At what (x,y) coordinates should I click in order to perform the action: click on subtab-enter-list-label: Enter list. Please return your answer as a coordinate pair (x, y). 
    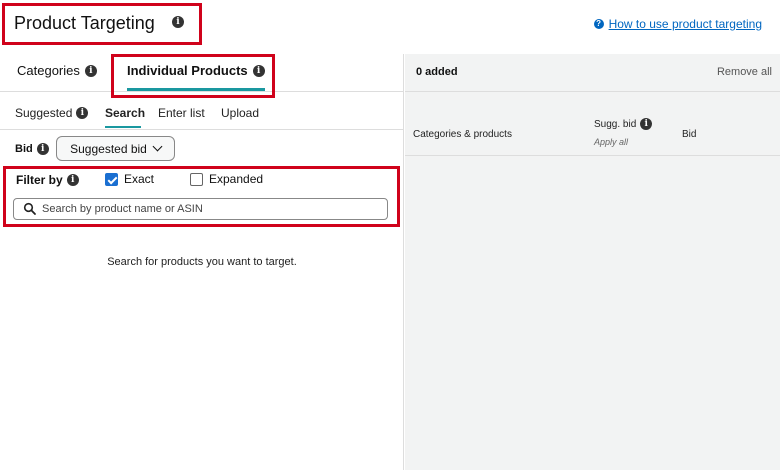
    Looking at the image, I should click on (181, 113).